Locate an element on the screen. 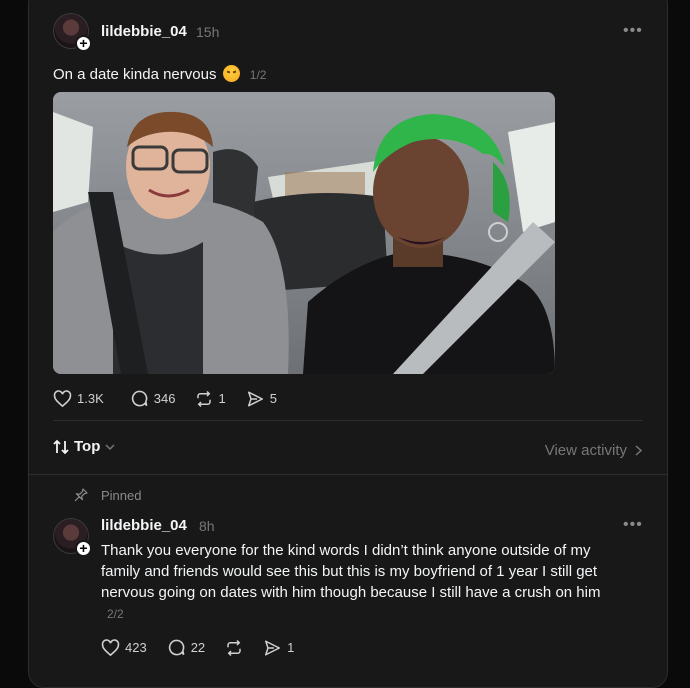 The height and width of the screenshot is (688, 690). chevron-down-icon is located at coordinates (110, 446).